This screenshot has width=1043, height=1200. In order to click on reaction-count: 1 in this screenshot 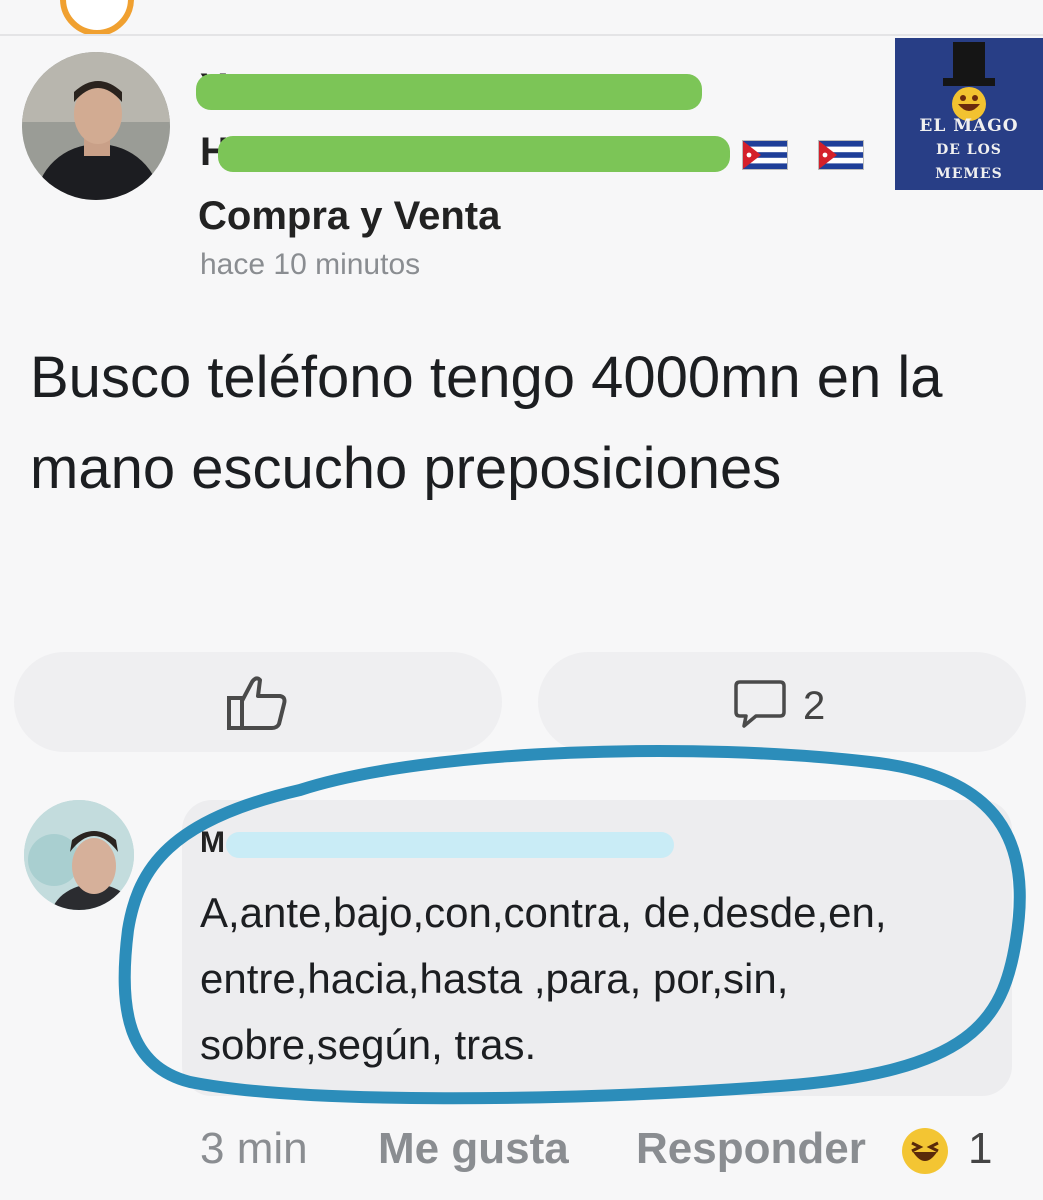, I will do `click(980, 1149)`.